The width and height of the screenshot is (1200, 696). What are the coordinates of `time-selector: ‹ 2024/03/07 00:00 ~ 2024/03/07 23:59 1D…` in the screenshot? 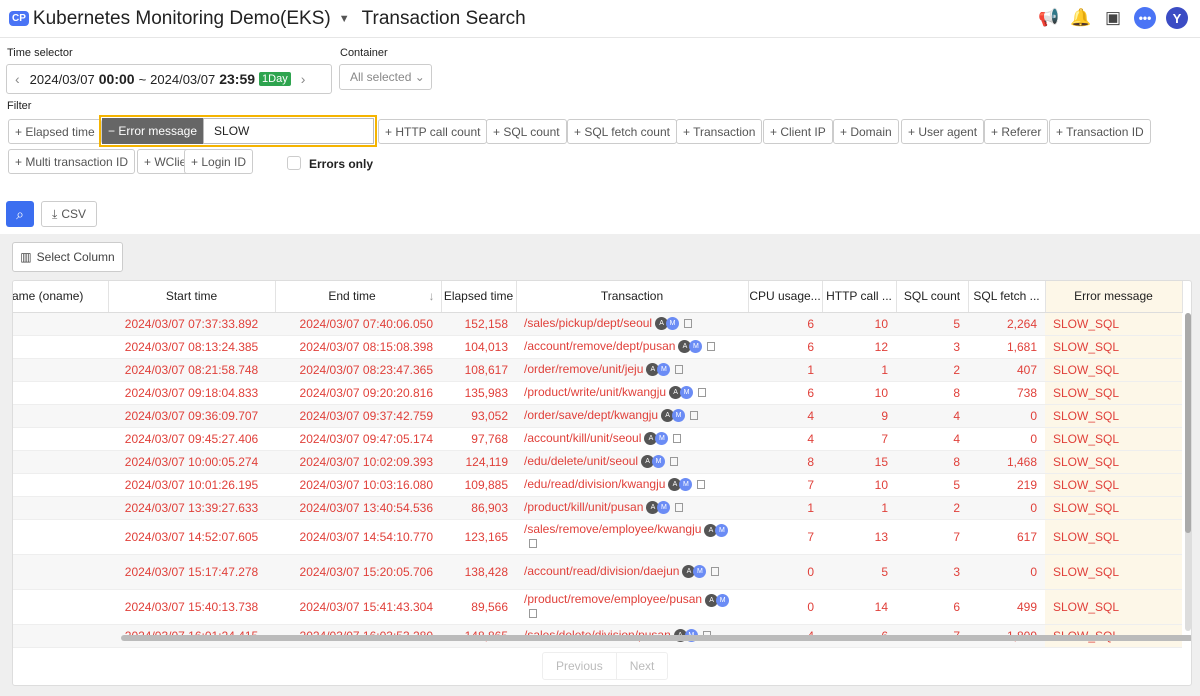 It's located at (169, 79).